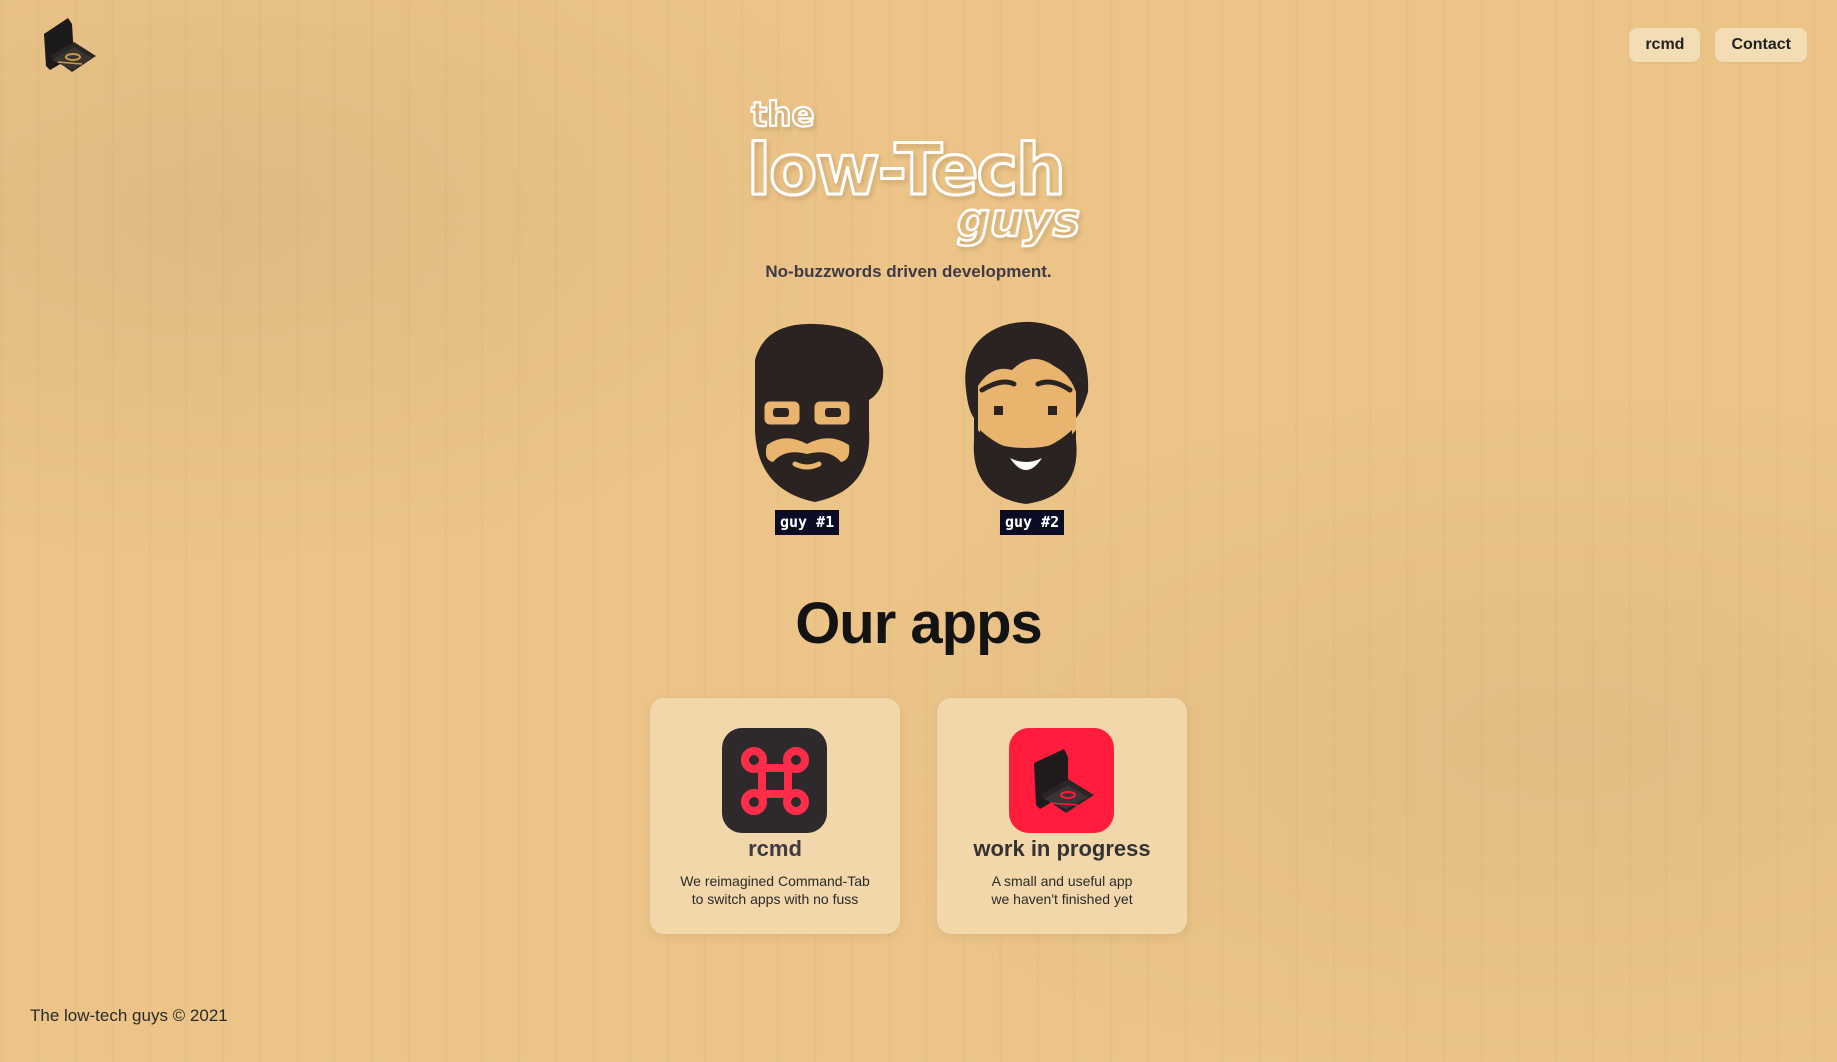 The width and height of the screenshot is (1837, 1062). Describe the element at coordinates (807, 522) in the screenshot. I see `guy-1-label: guy #1` at that location.